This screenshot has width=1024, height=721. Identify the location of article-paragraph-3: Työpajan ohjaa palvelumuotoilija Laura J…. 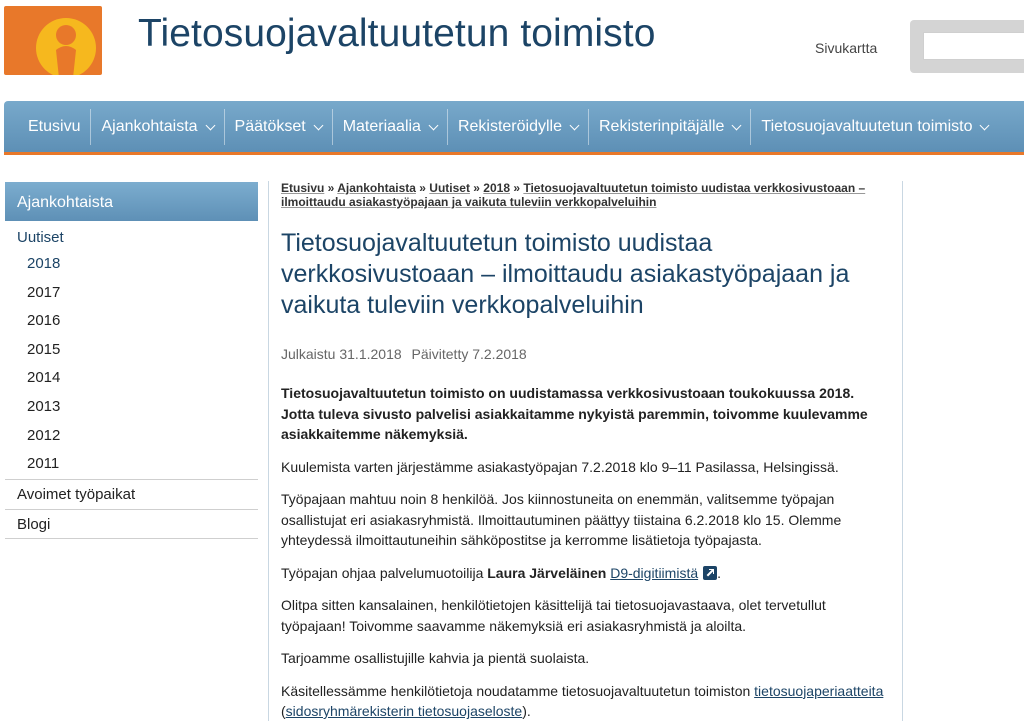
(586, 573).